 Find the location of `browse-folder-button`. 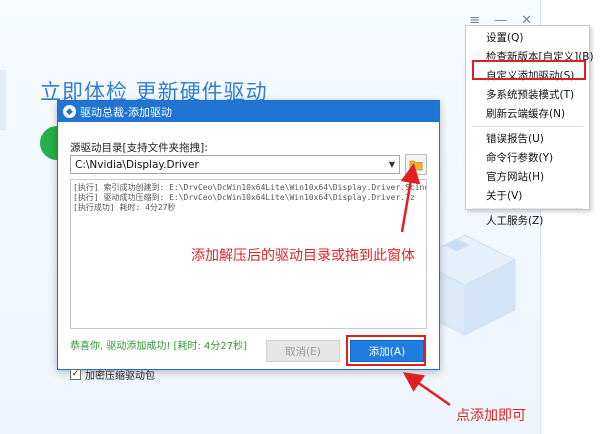

browse-folder-button is located at coordinates (416, 164).